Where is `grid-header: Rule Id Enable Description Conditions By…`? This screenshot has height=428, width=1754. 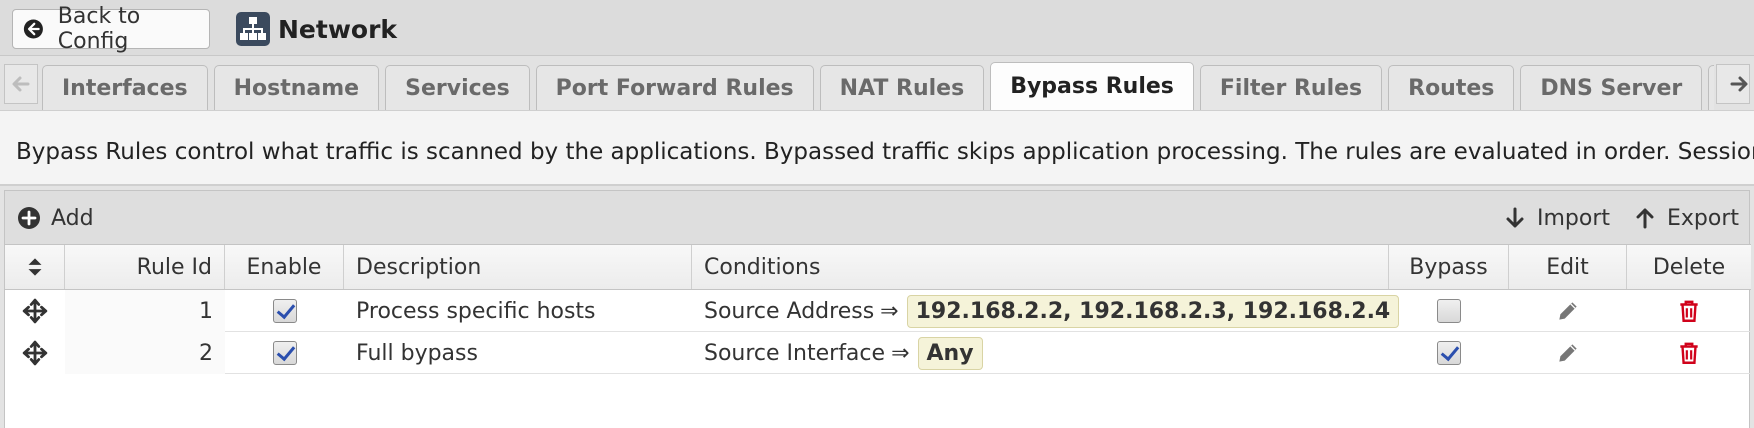
grid-header: Rule Id Enable Description Conditions By… is located at coordinates (878, 267).